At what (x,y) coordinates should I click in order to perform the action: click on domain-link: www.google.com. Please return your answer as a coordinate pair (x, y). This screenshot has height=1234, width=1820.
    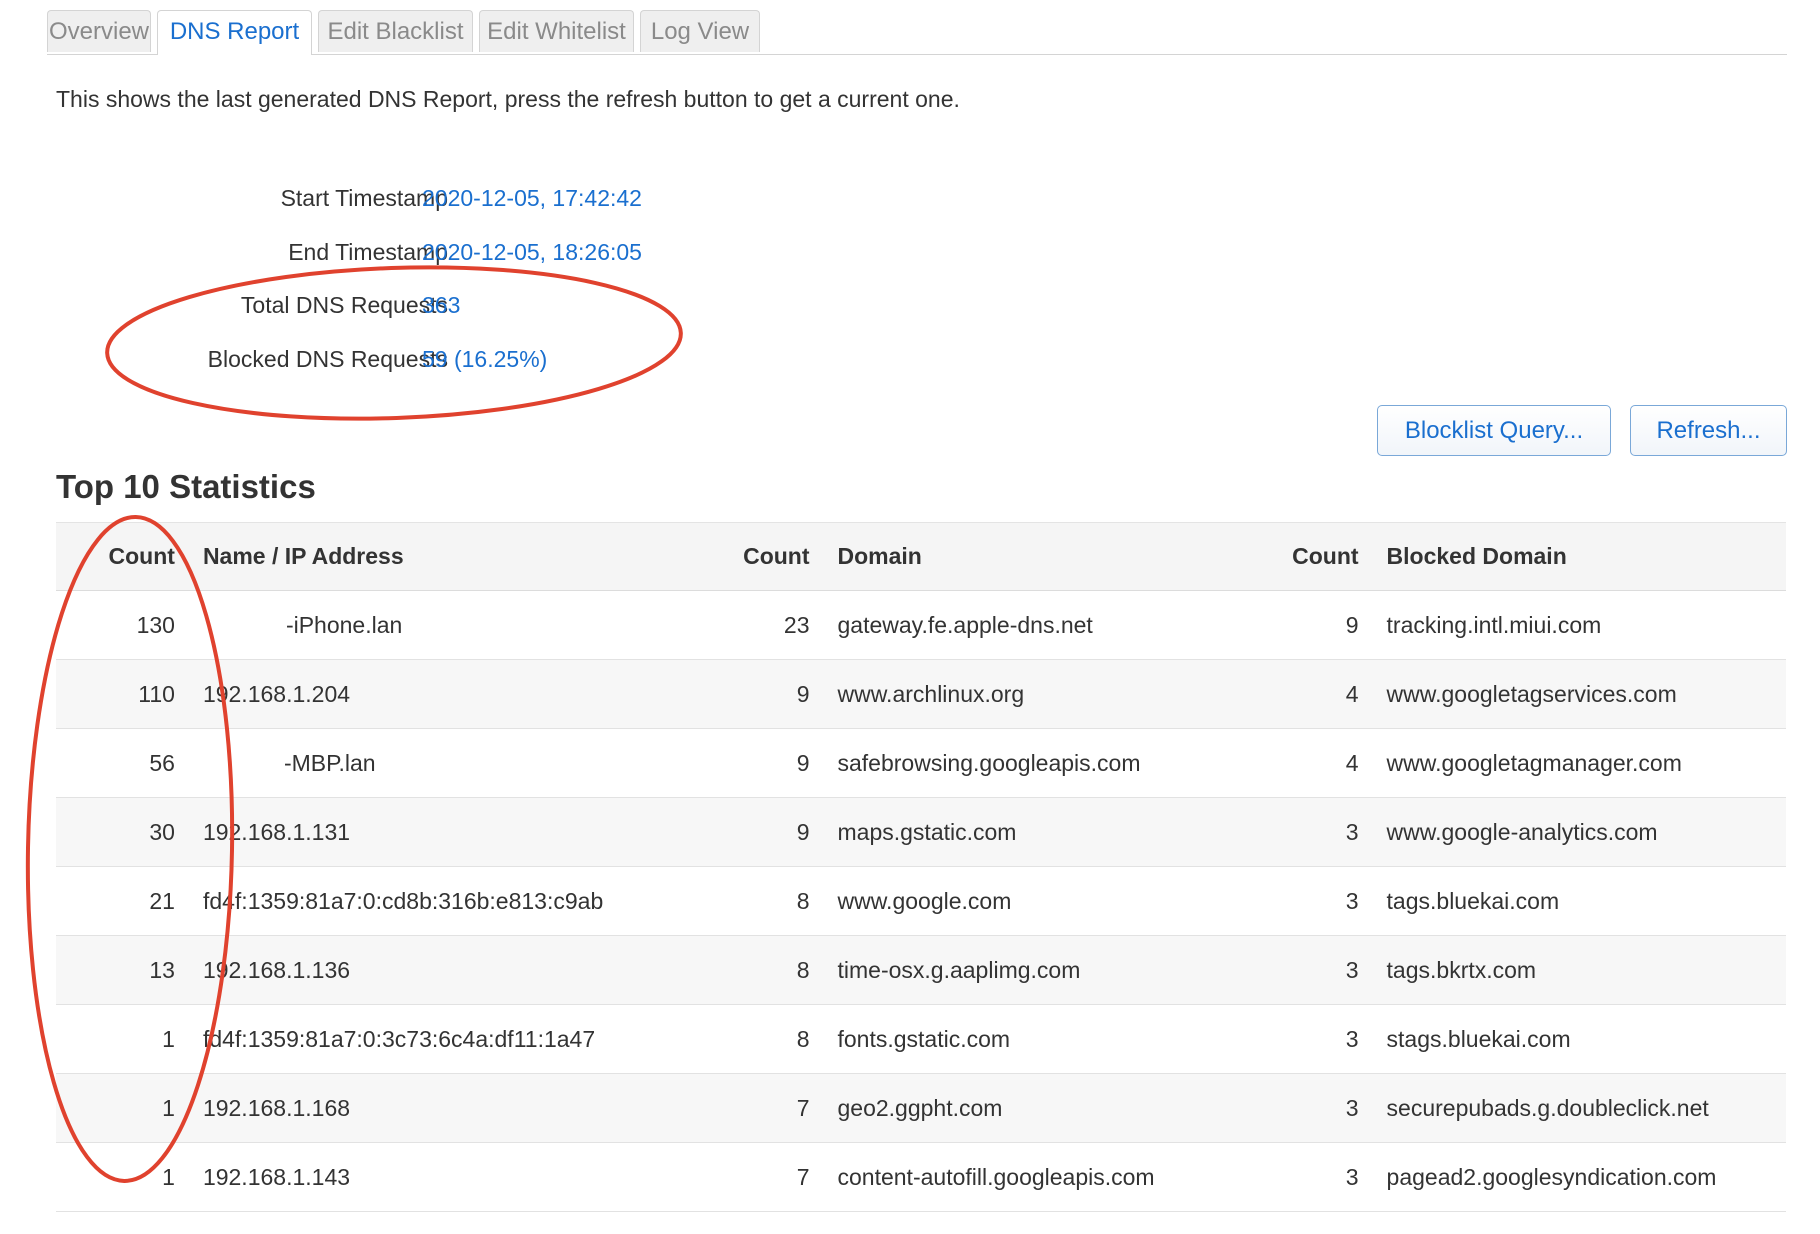
    Looking at the image, I should click on (1047, 901).